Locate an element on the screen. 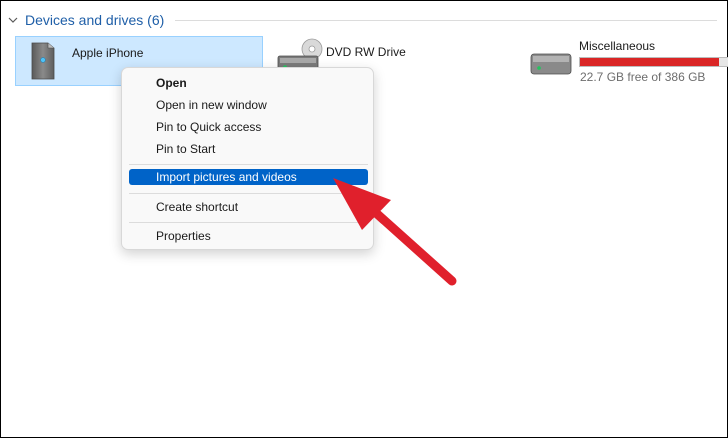 Image resolution: width=728 pixels, height=438 pixels. menu-item-open: Open is located at coordinates (248, 83).